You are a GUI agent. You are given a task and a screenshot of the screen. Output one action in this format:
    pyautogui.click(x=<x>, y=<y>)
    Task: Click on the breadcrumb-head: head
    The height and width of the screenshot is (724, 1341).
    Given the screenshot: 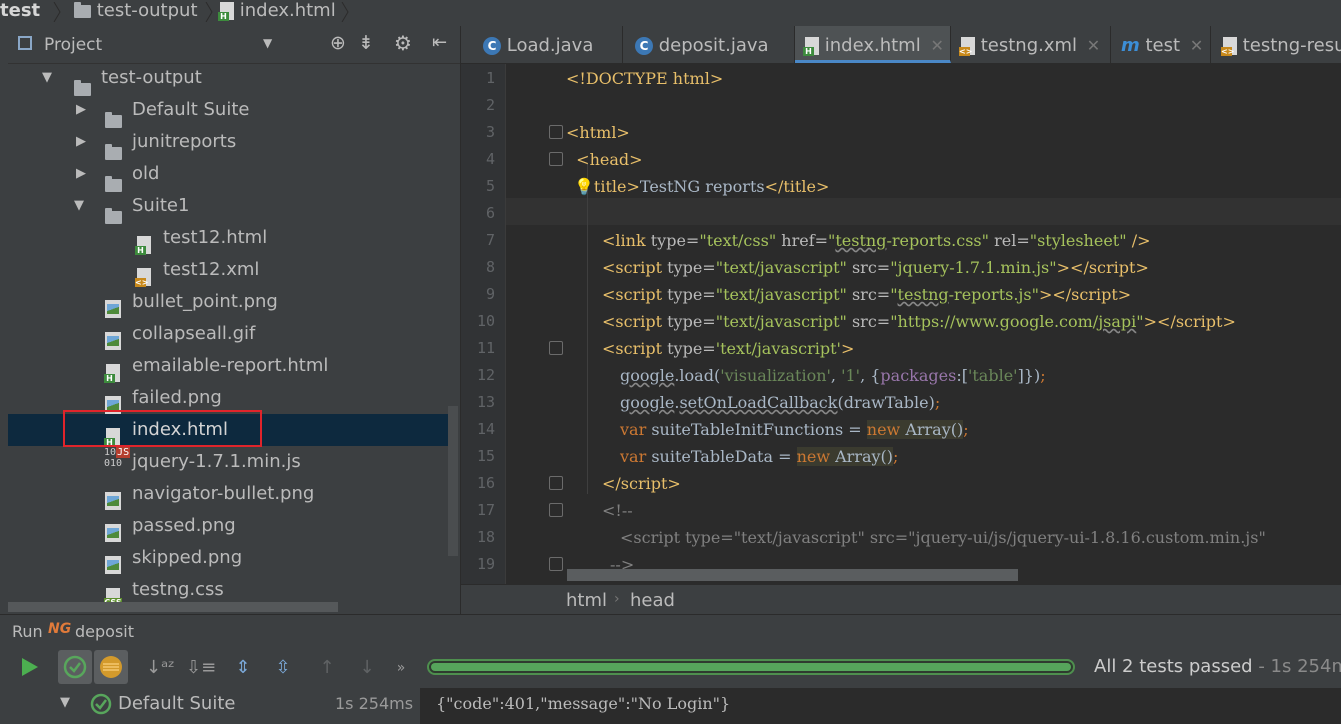 What is the action you would take?
    pyautogui.click(x=652, y=600)
    